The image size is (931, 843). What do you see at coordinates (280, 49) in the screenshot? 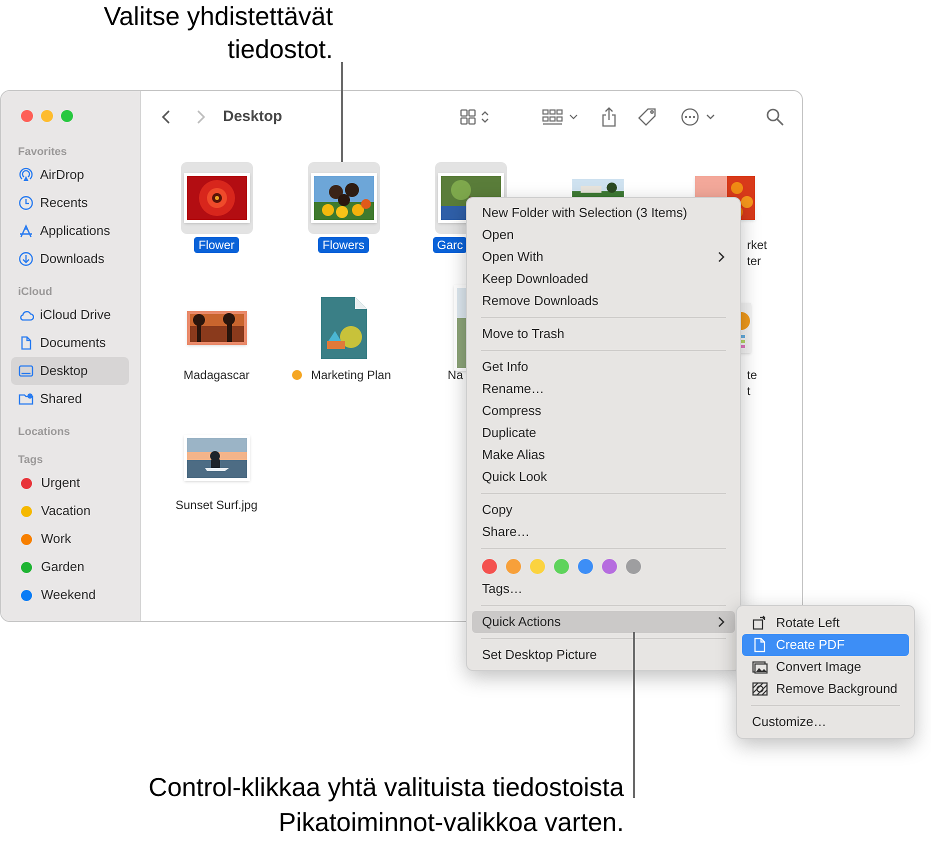
I see `callout-text: tiedostot.` at bounding box center [280, 49].